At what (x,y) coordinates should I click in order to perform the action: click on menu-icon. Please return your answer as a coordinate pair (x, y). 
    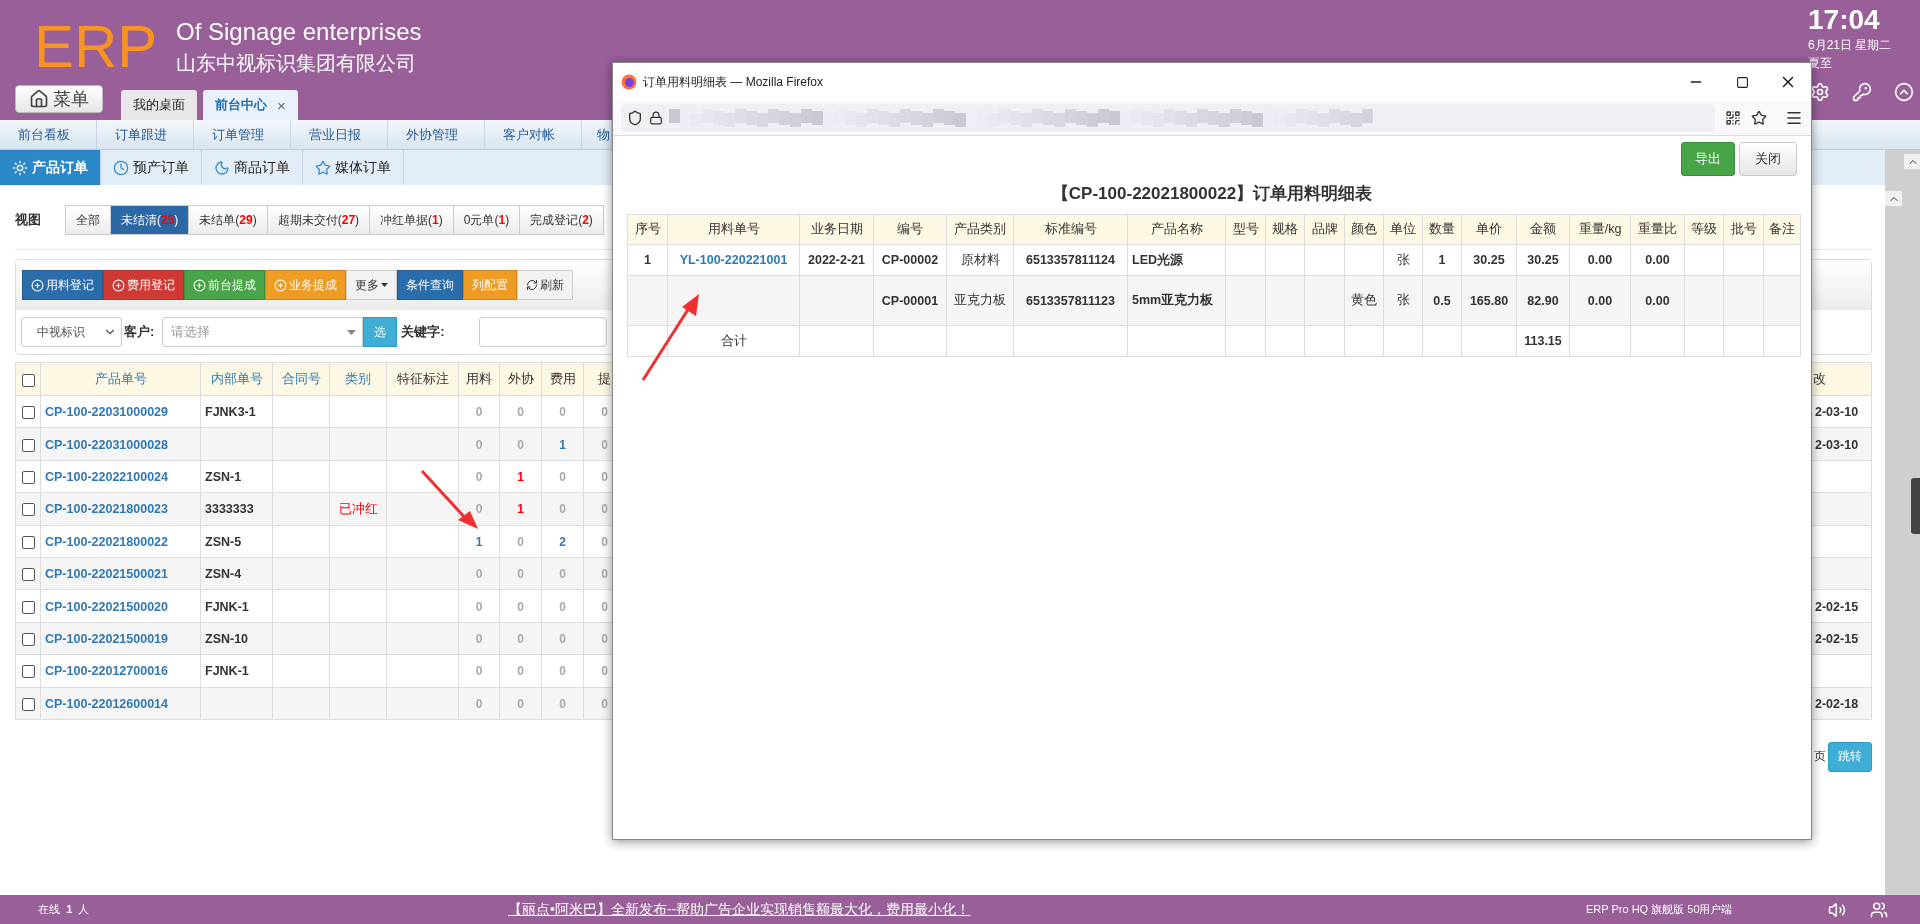
    Looking at the image, I should click on (1794, 118).